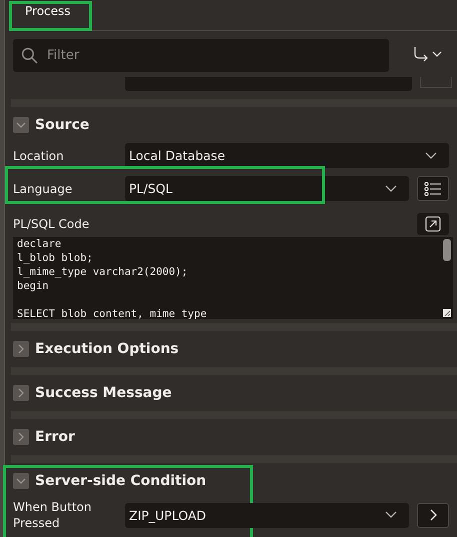  Describe the element at coordinates (55, 437) in the screenshot. I see `section-title: Error` at that location.